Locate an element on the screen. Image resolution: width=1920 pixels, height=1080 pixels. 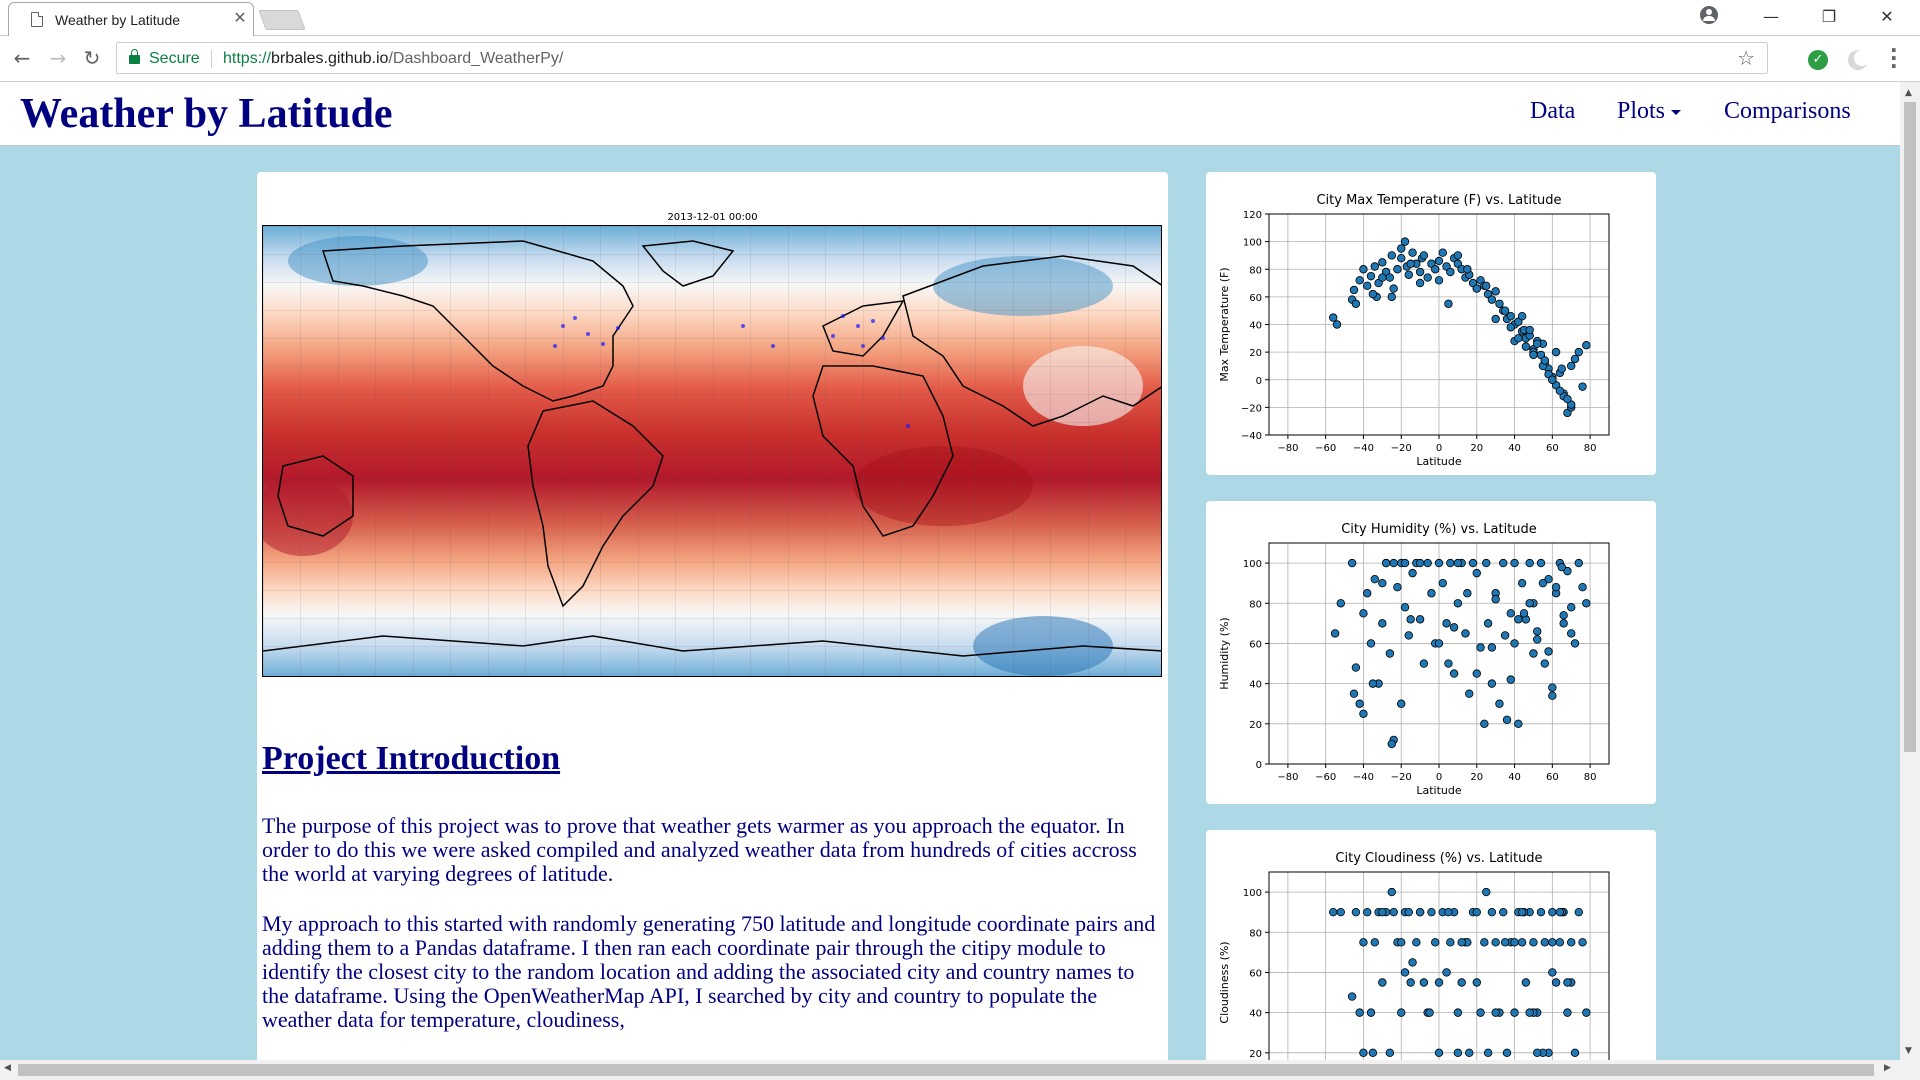
scroll-right-icon: ▶ is located at coordinates (1887, 1068).